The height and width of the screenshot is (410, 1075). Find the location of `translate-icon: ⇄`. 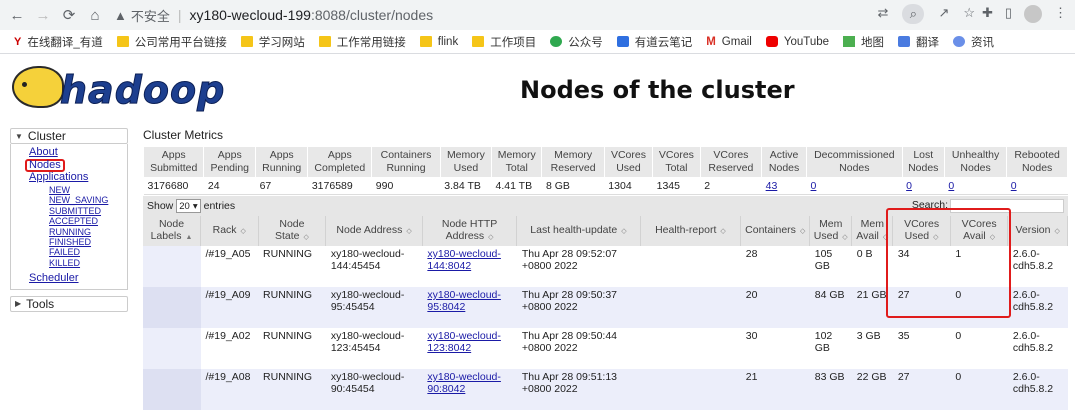

translate-icon: ⇄ is located at coordinates (883, 14).